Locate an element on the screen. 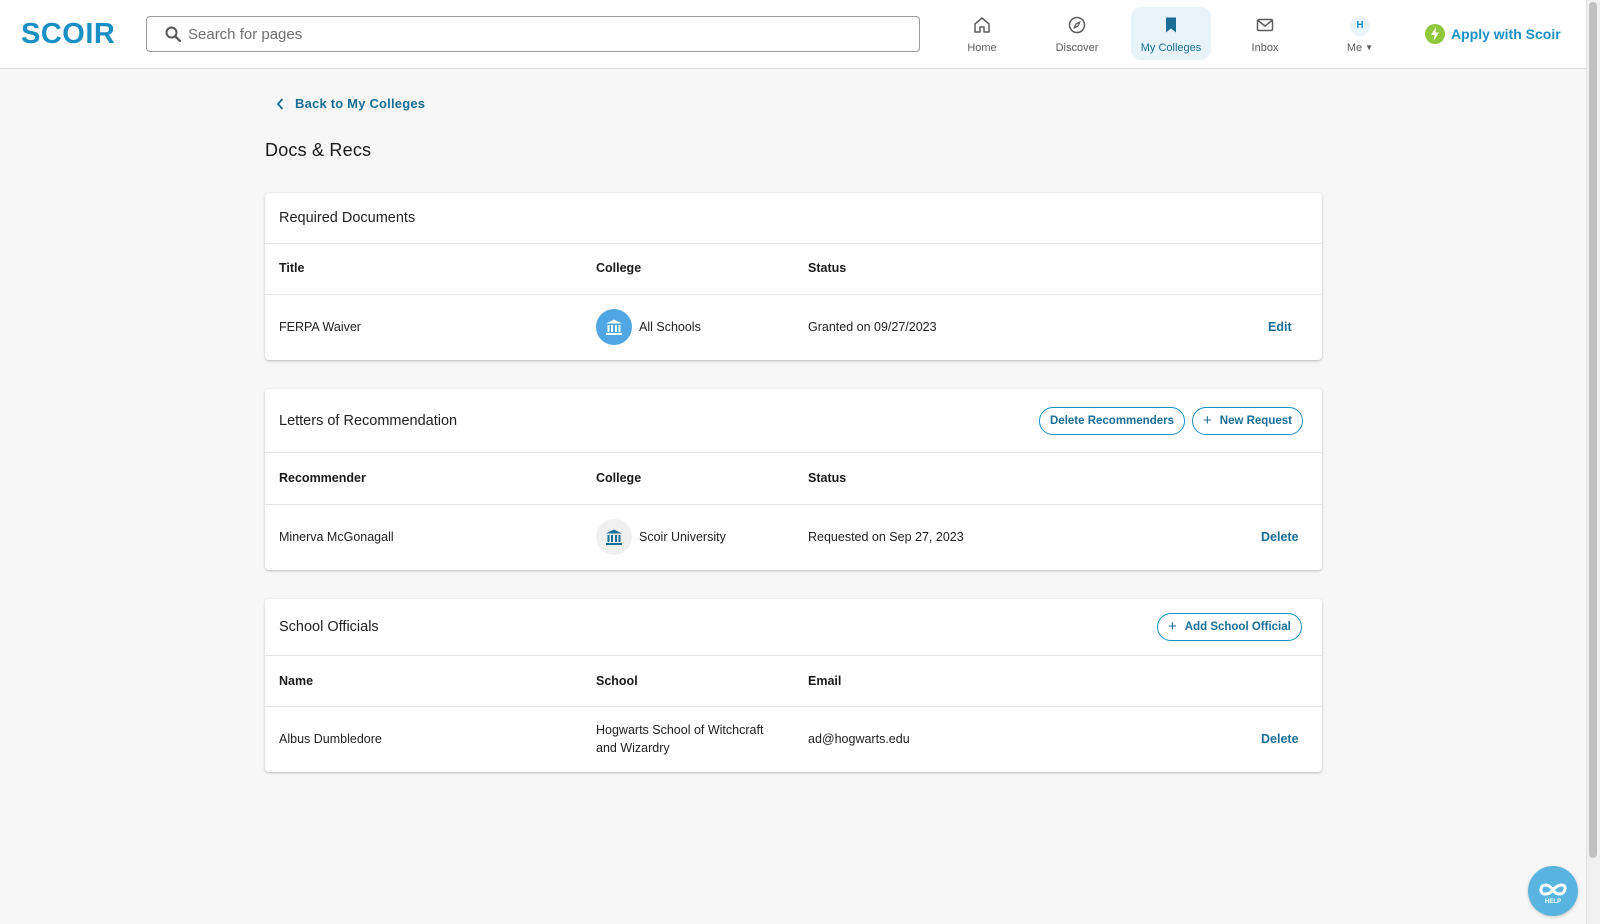 Image resolution: width=1600 pixels, height=924 pixels. search-input: Search for pages is located at coordinates (533, 34).